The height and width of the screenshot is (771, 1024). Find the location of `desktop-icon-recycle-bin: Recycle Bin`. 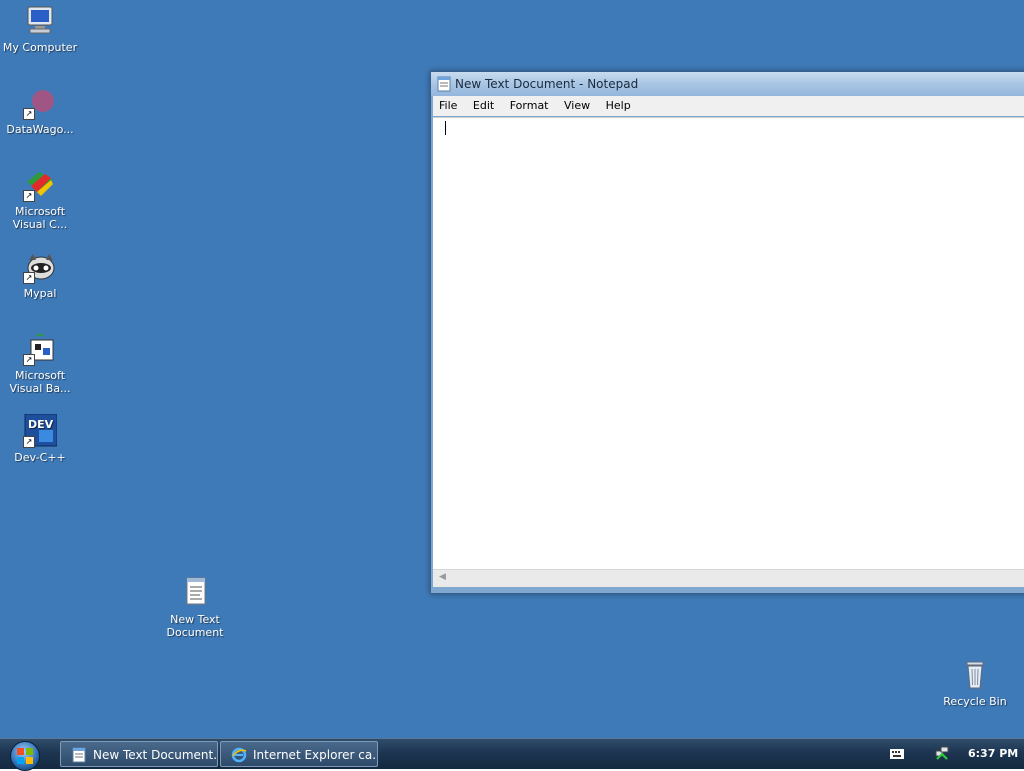

desktop-icon-recycle-bin: Recycle Bin is located at coordinates (975, 683).